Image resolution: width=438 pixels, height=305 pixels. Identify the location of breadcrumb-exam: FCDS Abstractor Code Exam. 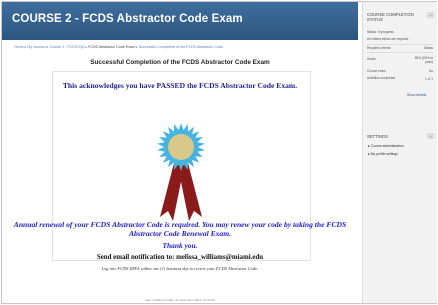
(111, 47).